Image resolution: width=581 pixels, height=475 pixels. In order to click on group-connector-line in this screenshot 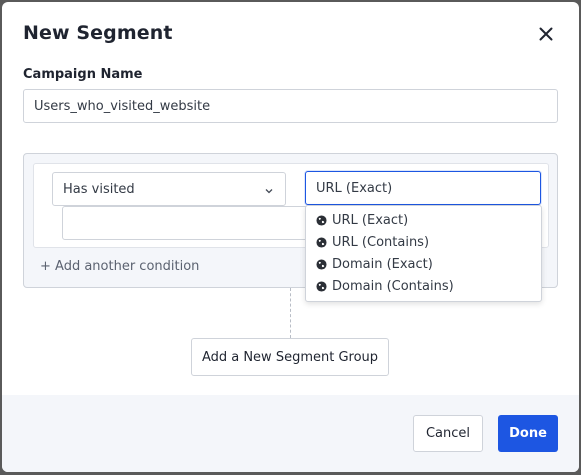, I will do `click(290, 313)`.